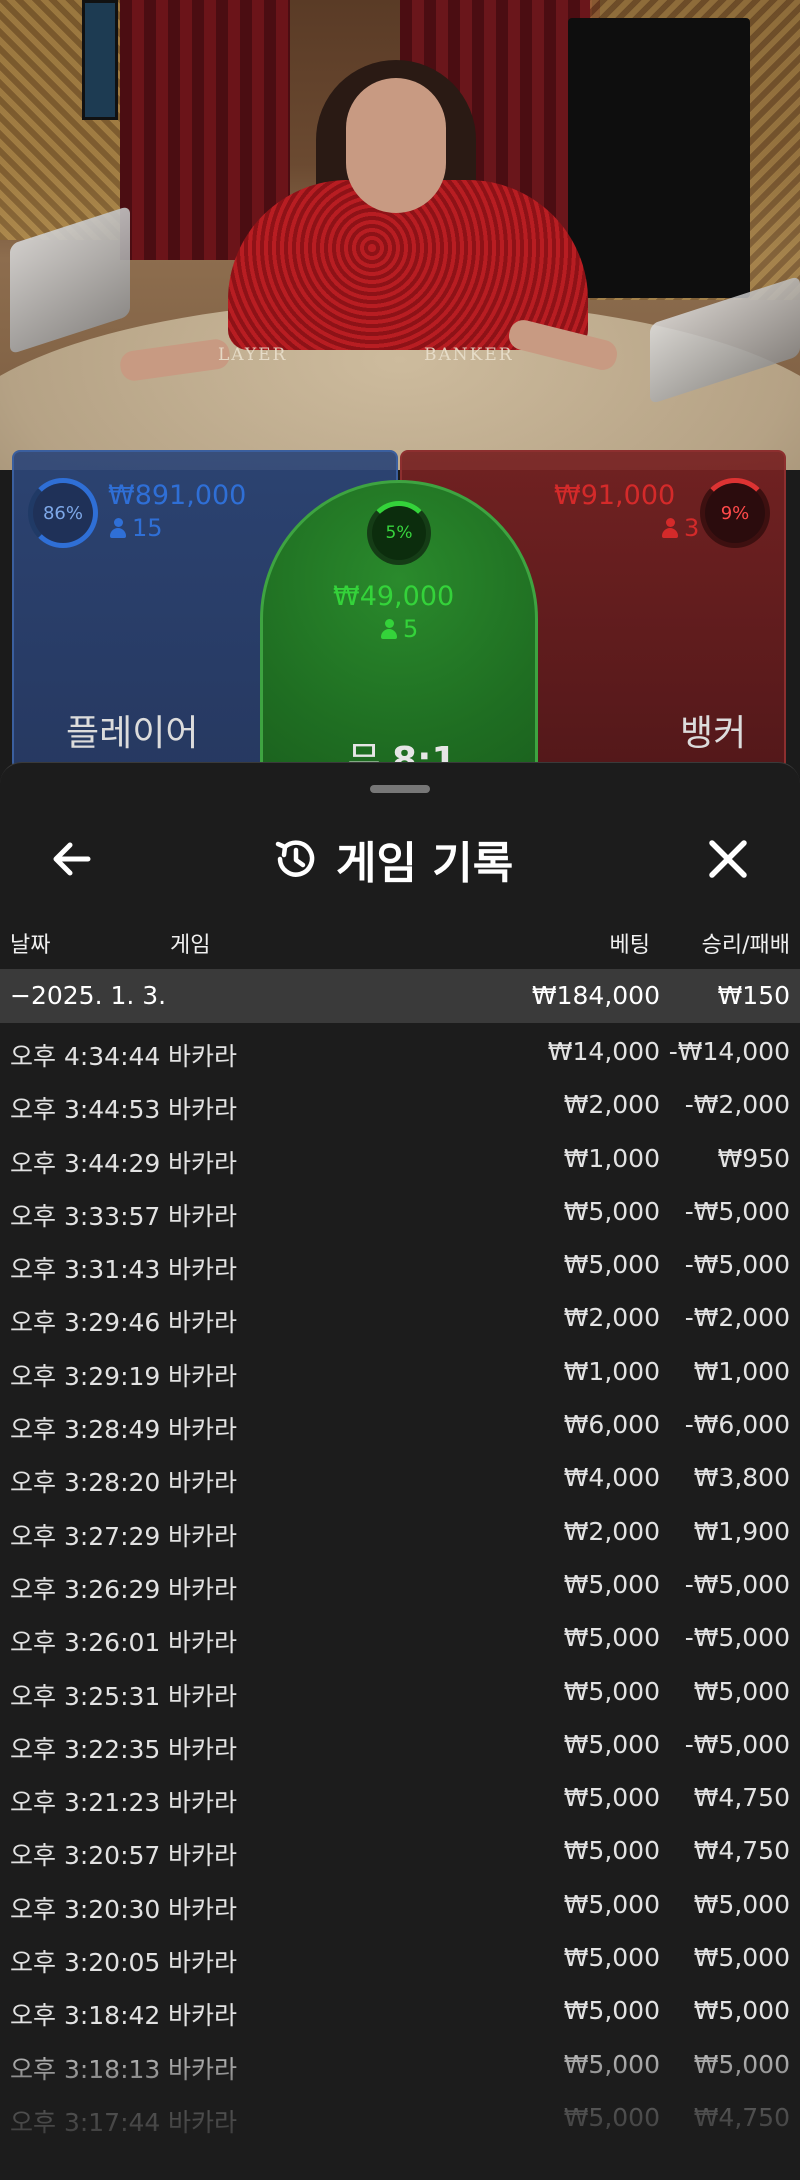  Describe the element at coordinates (85, 1056) in the screenshot. I see `row-time: 오후 4:34:44` at that location.